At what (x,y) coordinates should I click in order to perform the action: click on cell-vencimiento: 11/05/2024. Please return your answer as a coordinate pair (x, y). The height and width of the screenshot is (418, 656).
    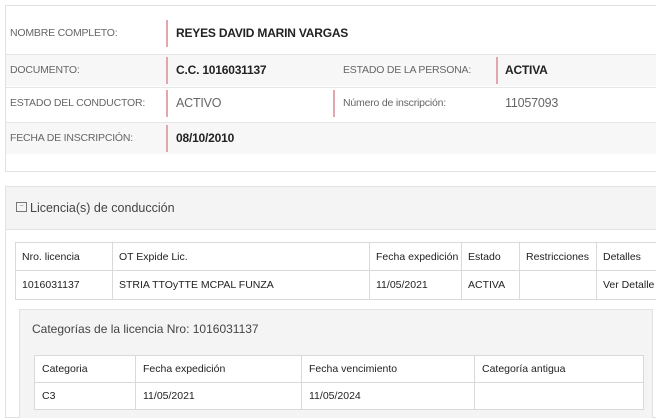
    Looking at the image, I should click on (388, 396).